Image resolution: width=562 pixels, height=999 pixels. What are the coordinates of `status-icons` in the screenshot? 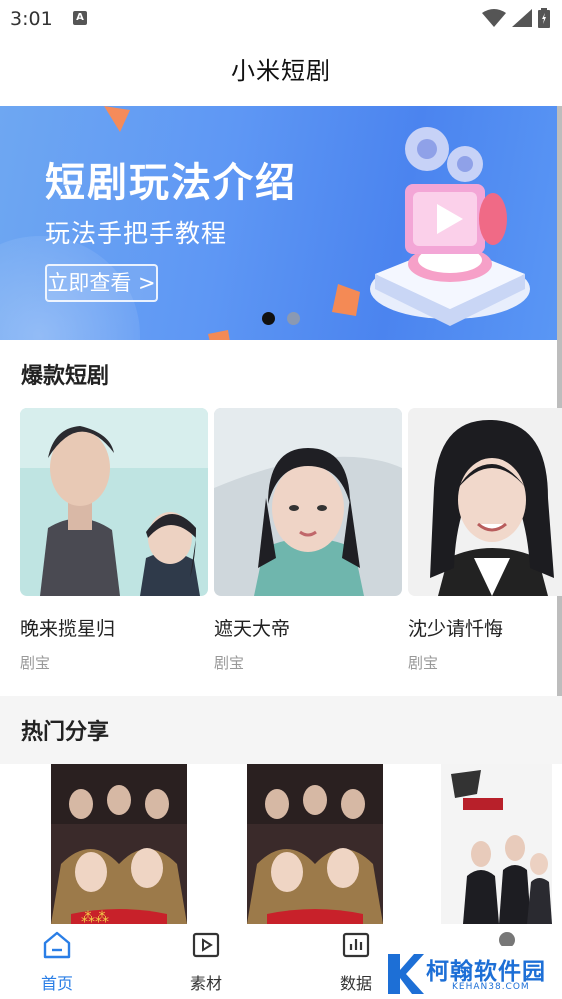 It's located at (516, 18).